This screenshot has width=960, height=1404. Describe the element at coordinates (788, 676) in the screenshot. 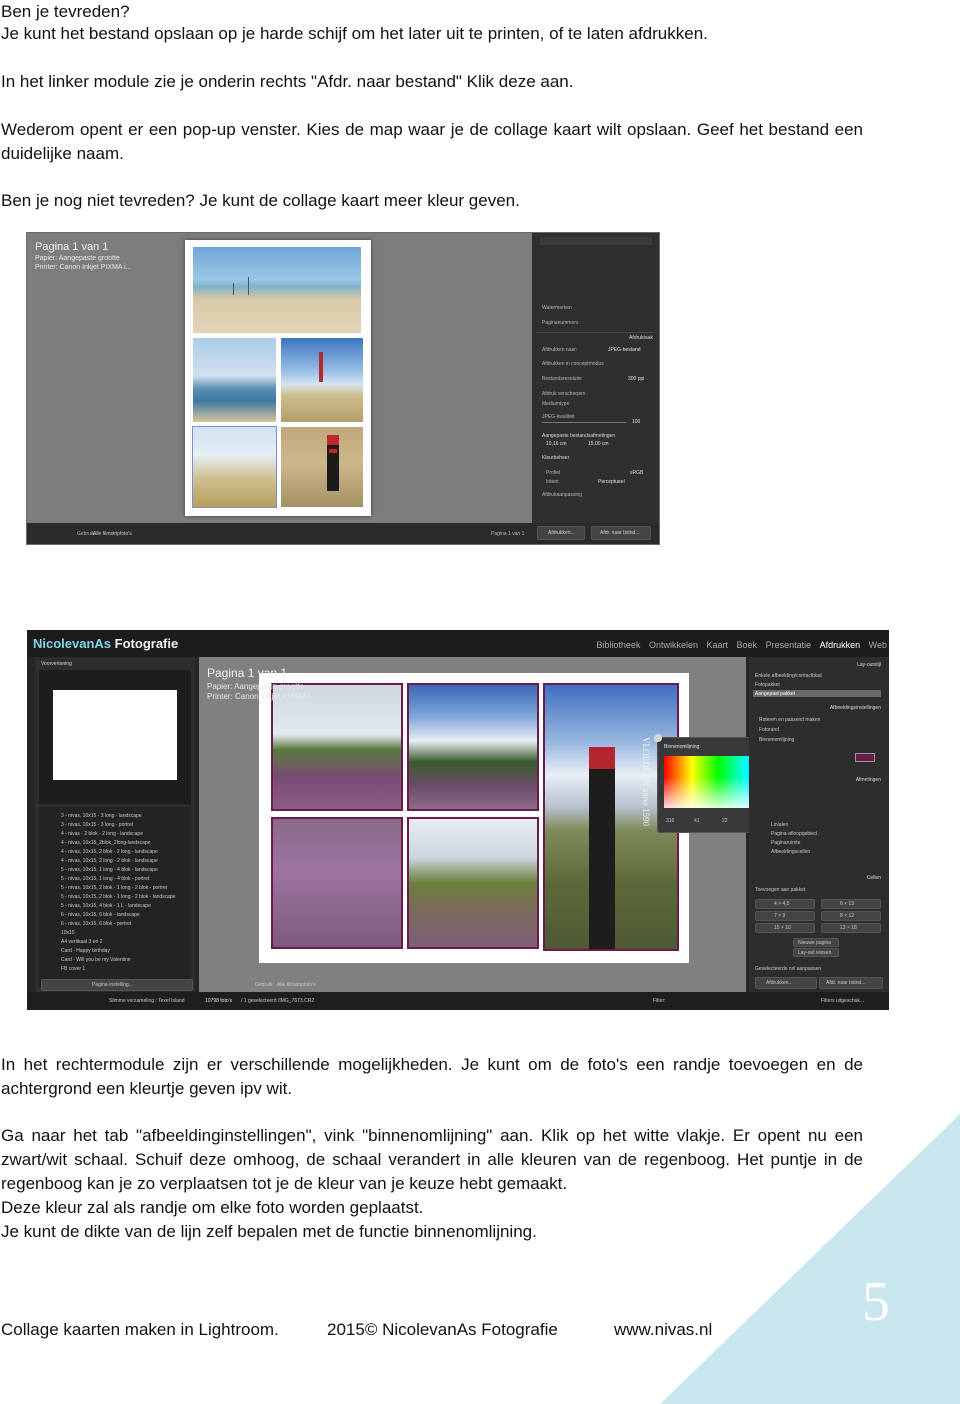

I see `single-image-option: Enkele afbeelding/contactblad` at that location.